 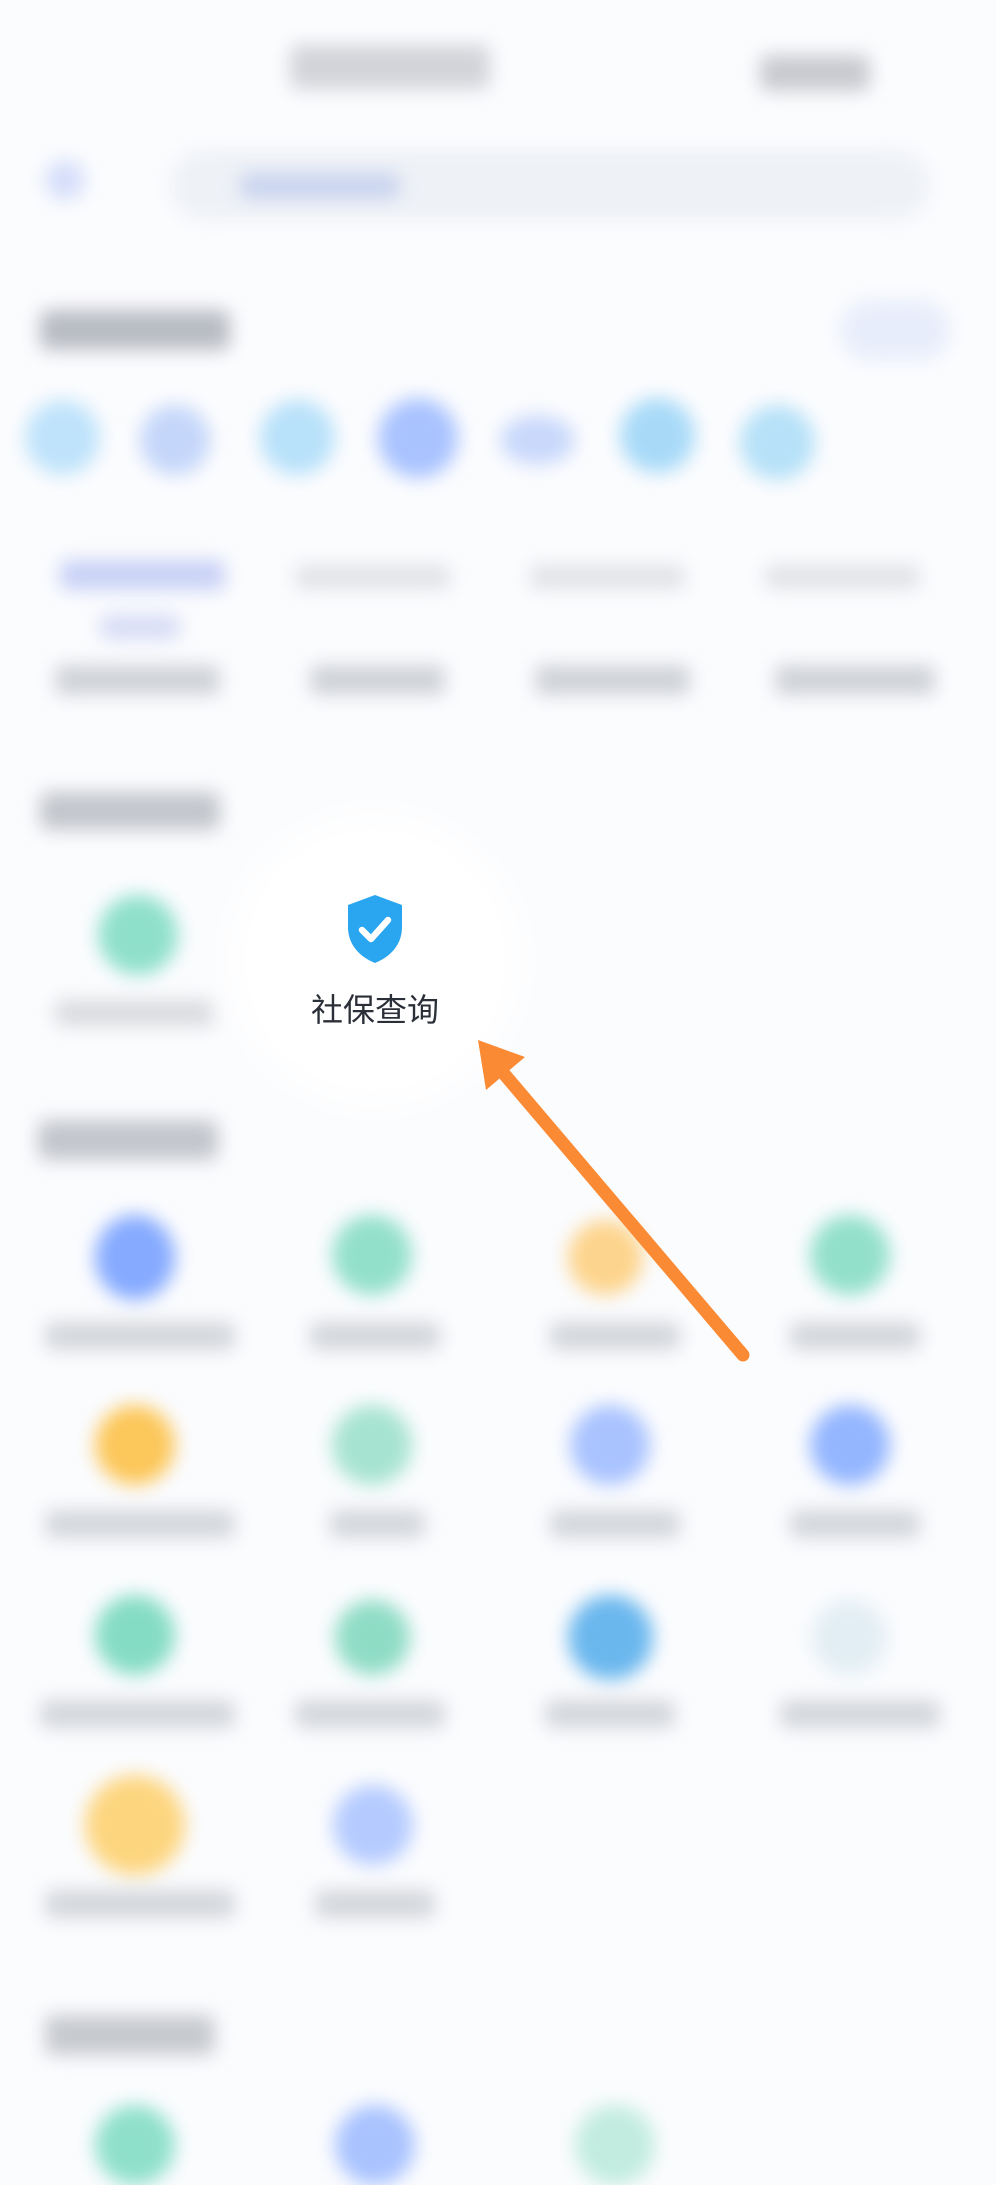 I want to click on arrow-shaft, so click(x=624, y=1215).